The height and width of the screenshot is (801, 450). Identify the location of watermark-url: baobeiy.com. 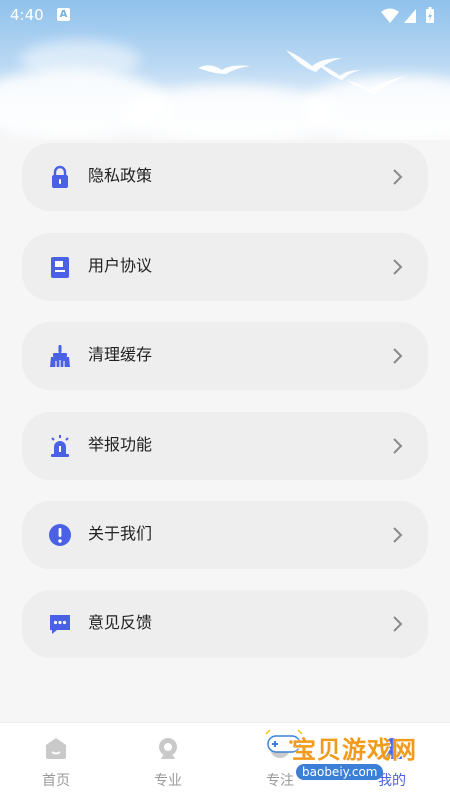
(340, 772).